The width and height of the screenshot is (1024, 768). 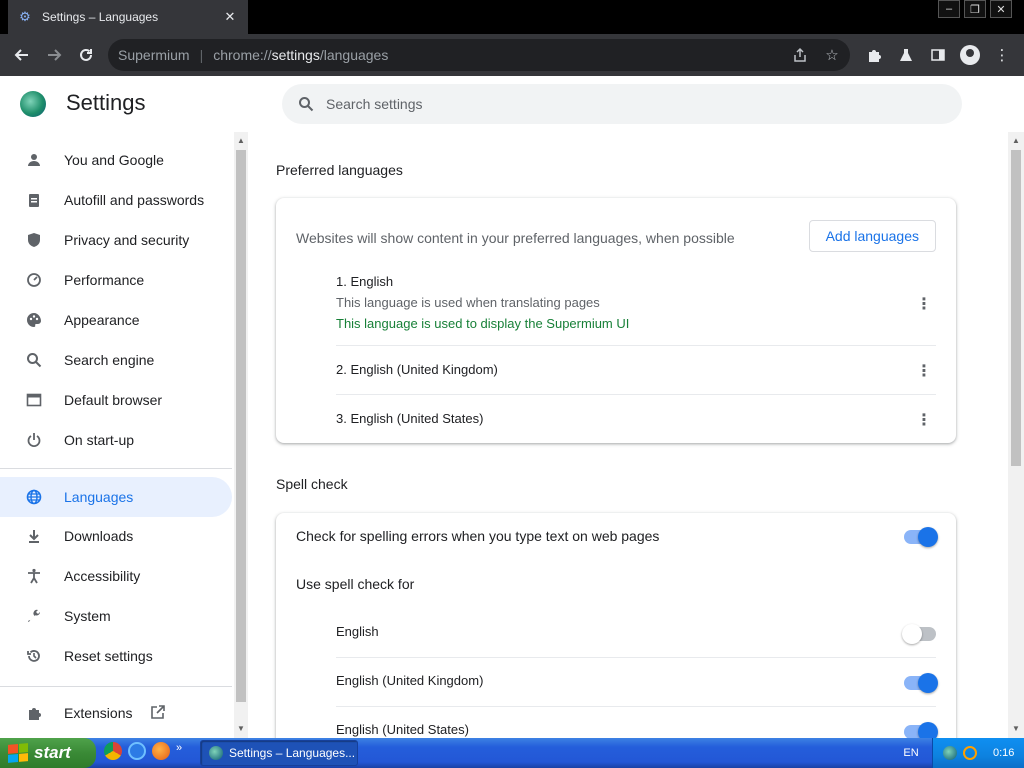 I want to click on windows-taskbar: start » Settings – Languages... EN 0:16, so click(x=512, y=753).